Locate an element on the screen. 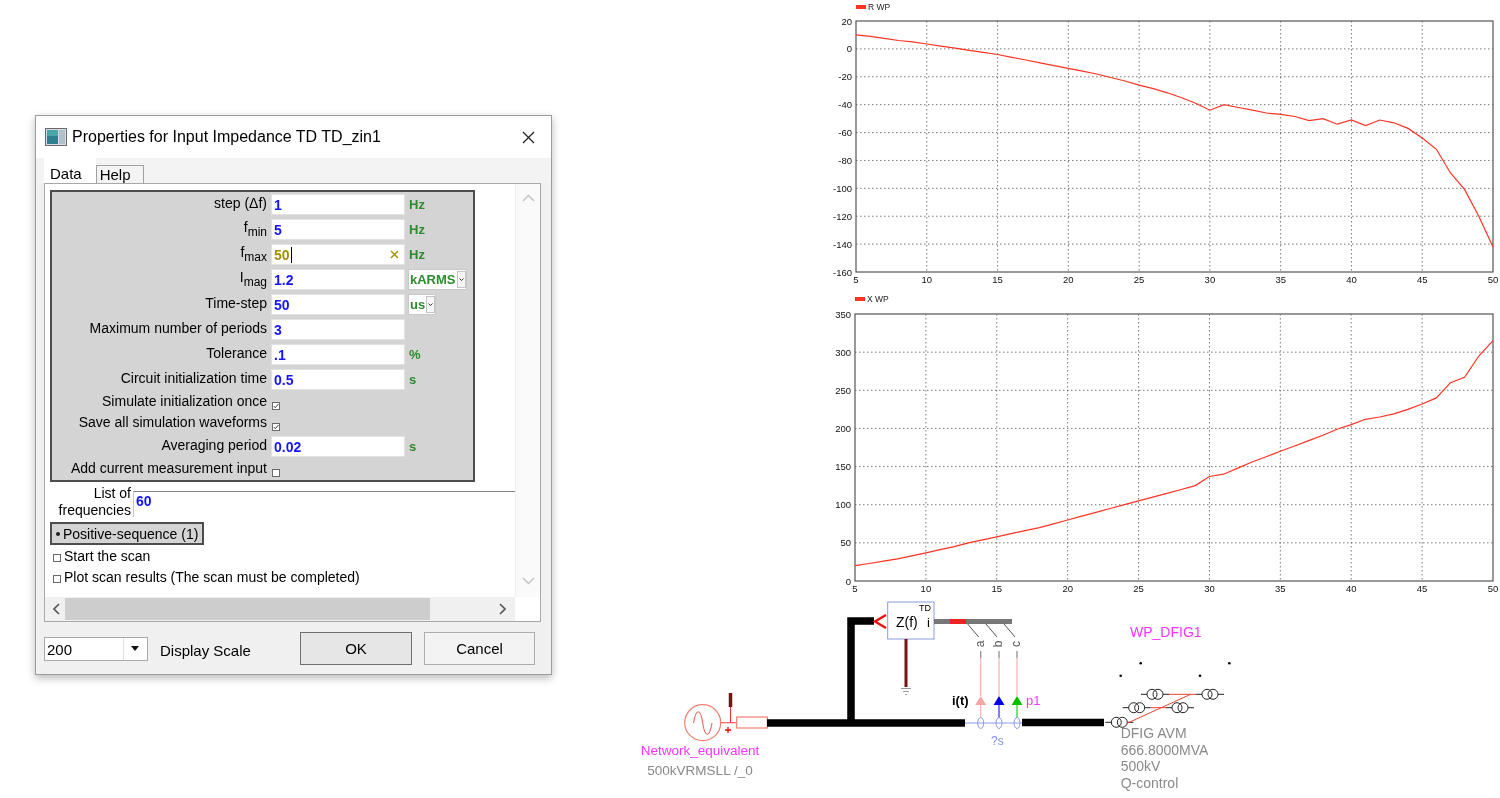 The height and width of the screenshot is (798, 1500). component-parameter: 500kV is located at coordinates (1140, 766).